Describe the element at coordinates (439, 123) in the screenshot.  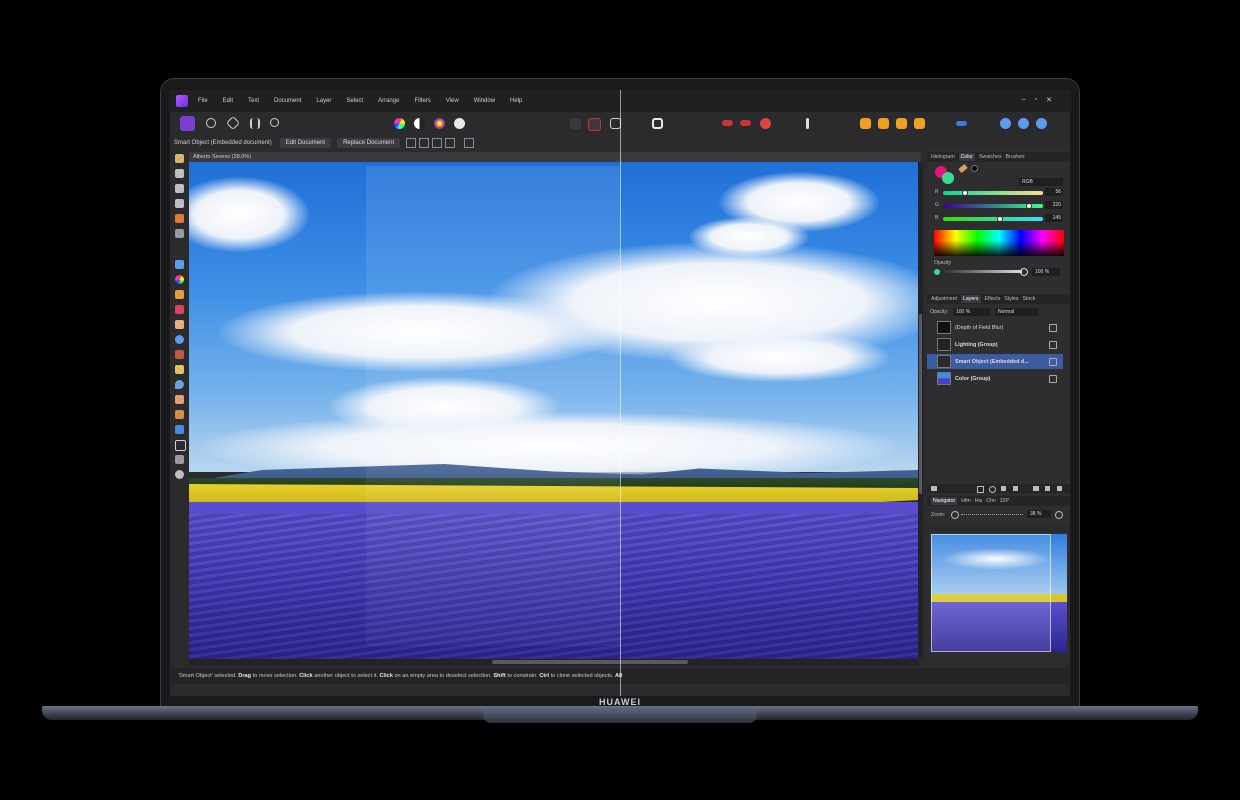
I see `auto-colors-icon` at that location.